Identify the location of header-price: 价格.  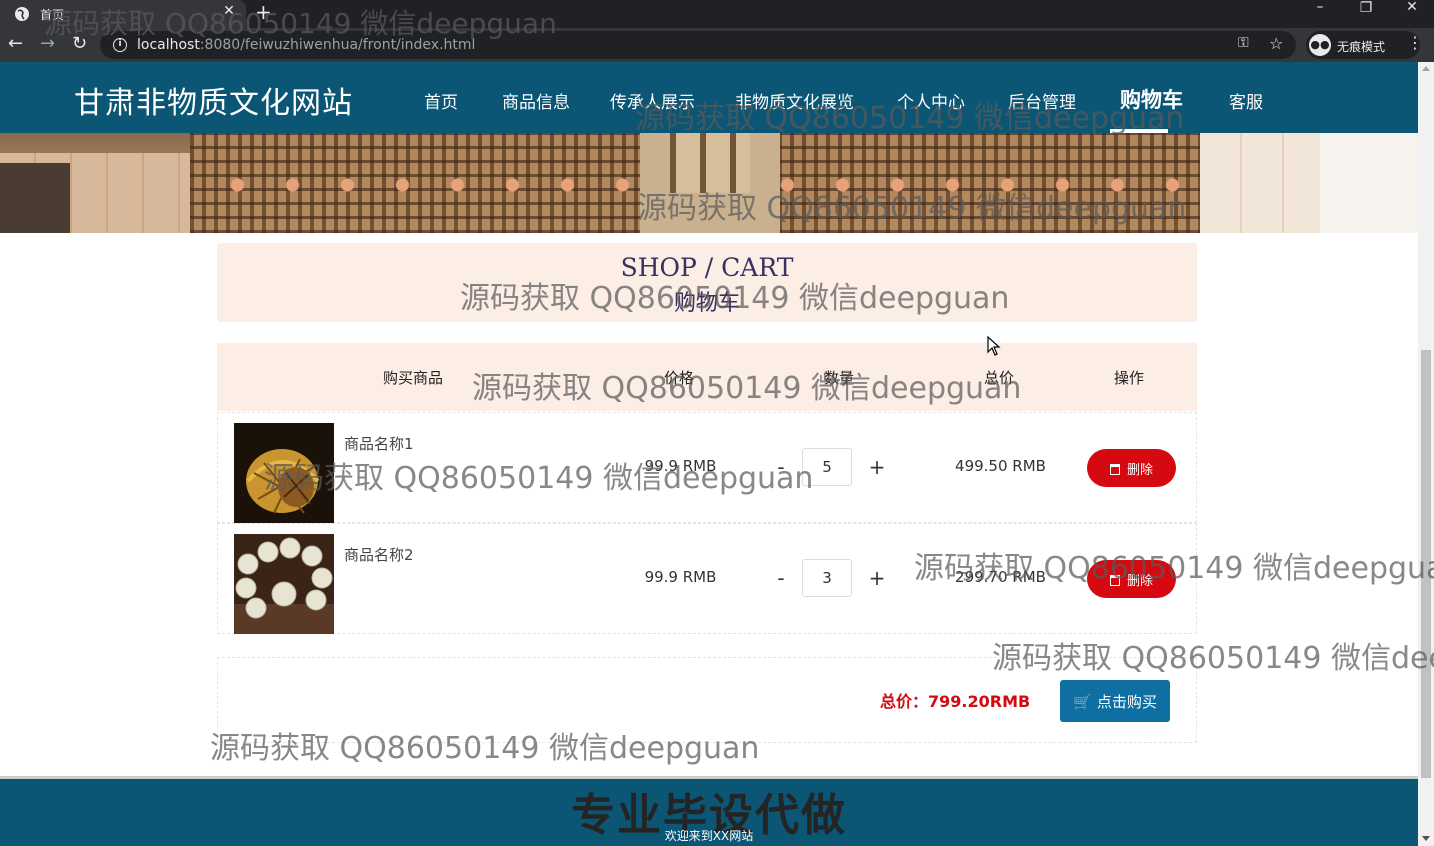
(679, 378).